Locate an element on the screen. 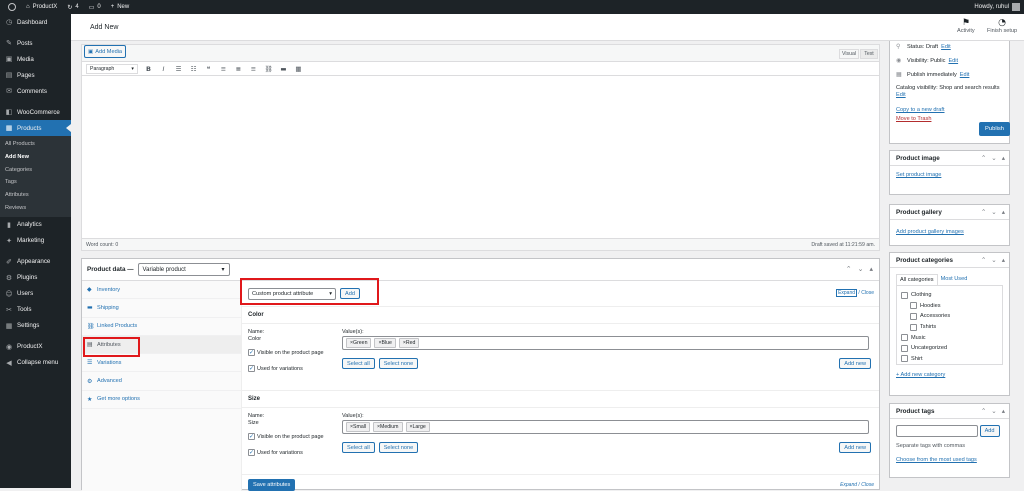 Image resolution: width=1024 pixels, height=491 pixels. add-new-category-link: + Add new category is located at coordinates (920, 375).